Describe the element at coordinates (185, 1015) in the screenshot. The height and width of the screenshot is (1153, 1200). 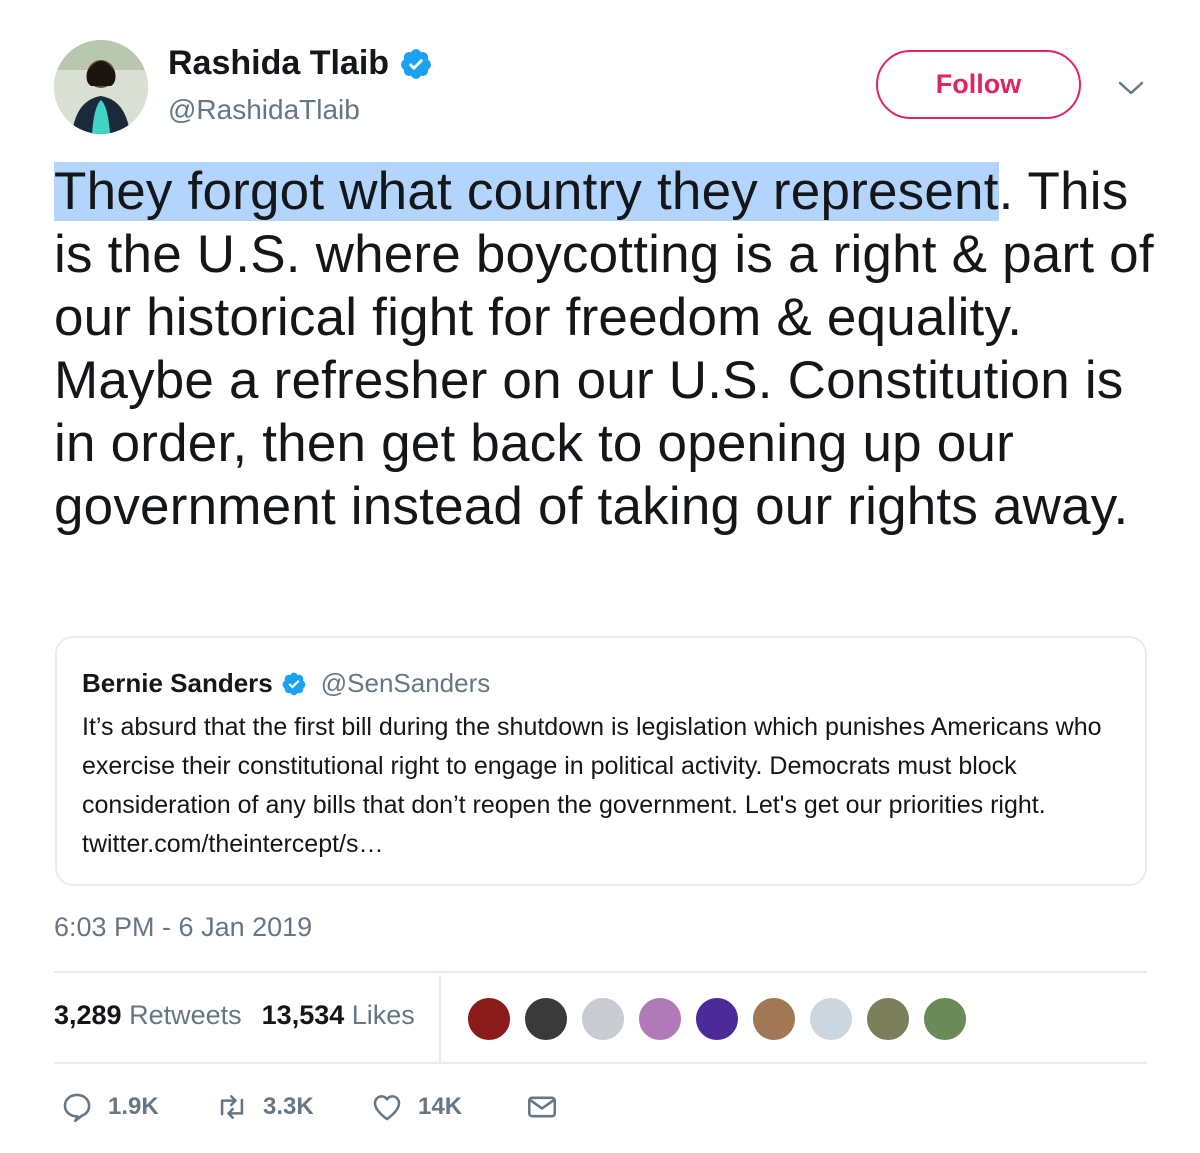
I see `retweets-label: Retweets` at that location.